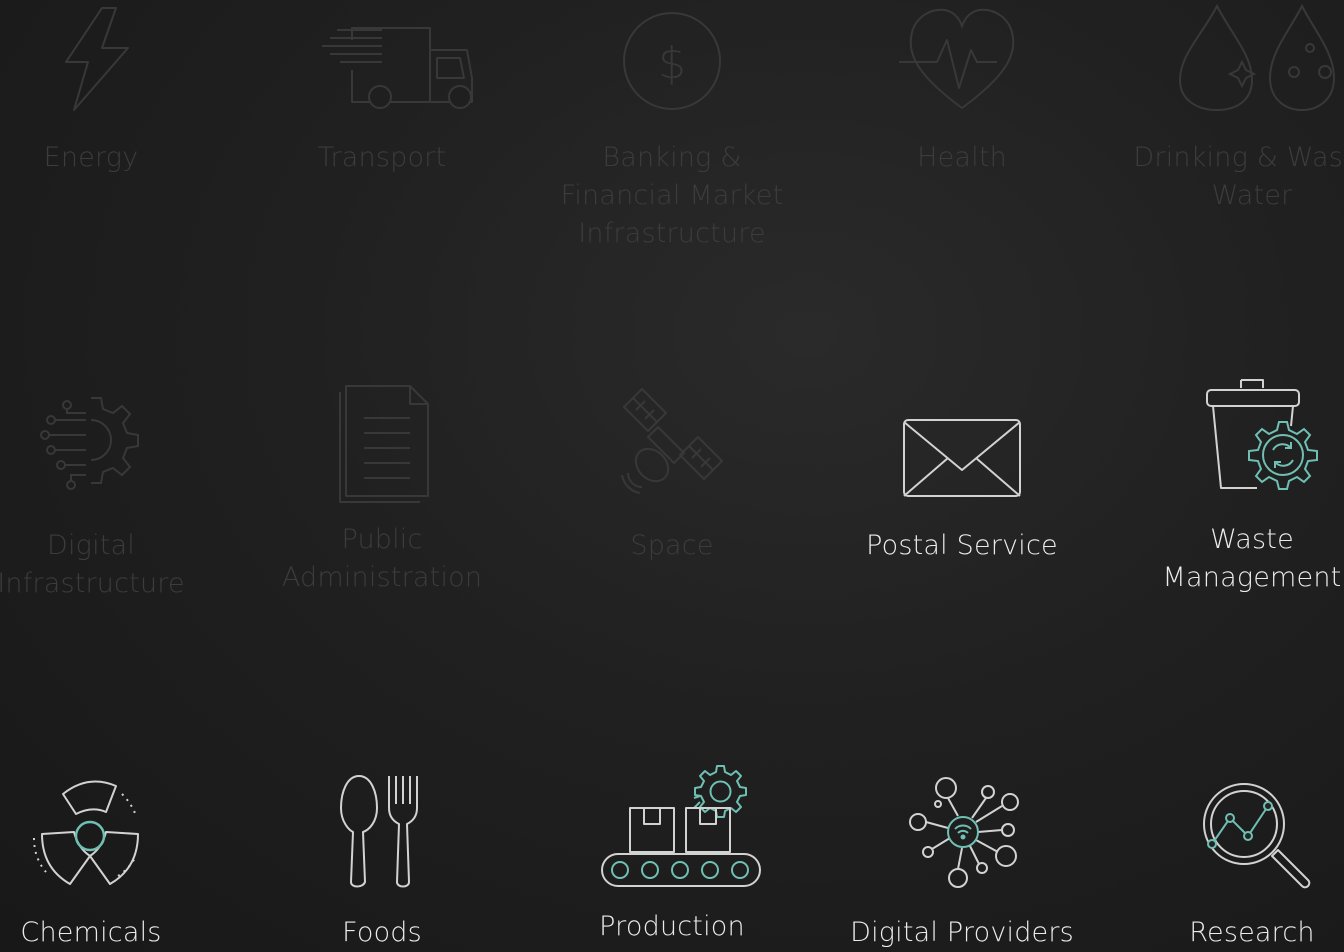  I want to click on sector-transport: Transport, so click(382, 88).